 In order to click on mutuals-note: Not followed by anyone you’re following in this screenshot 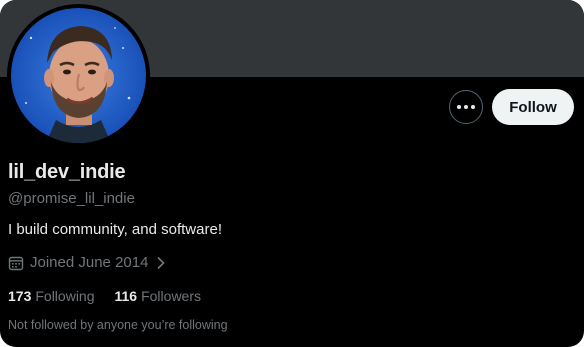, I will do `click(118, 325)`.